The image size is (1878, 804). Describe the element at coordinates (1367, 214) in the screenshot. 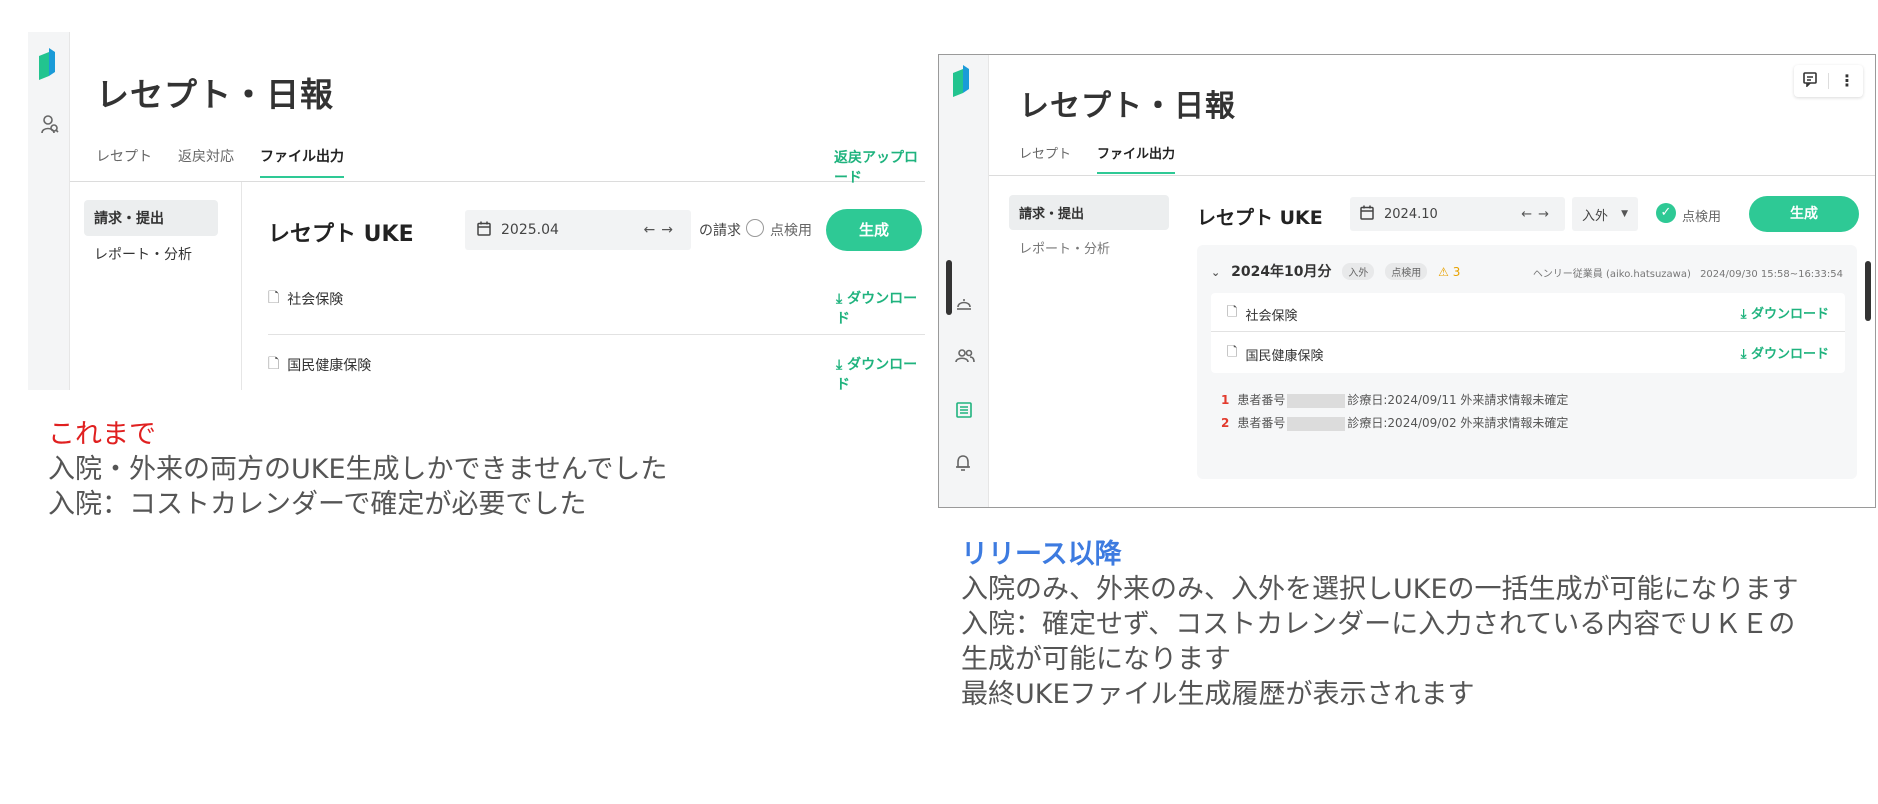

I see `calendar-icon` at that location.